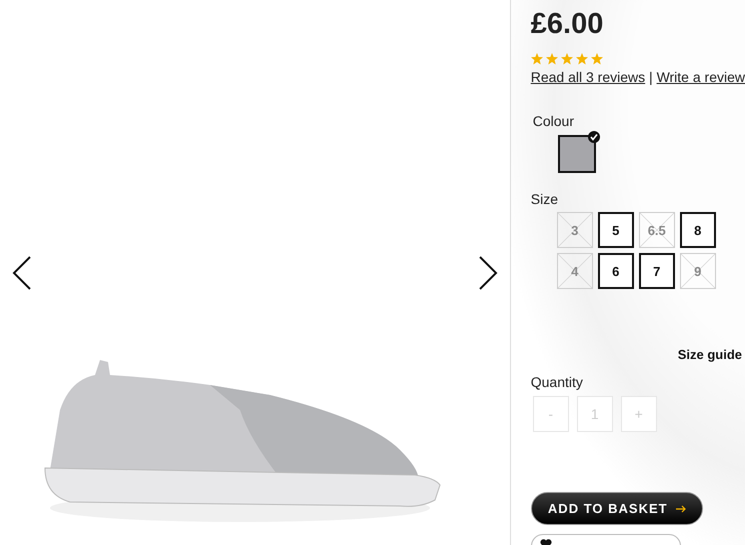  I want to click on write-review-link: Write a review, so click(700, 77).